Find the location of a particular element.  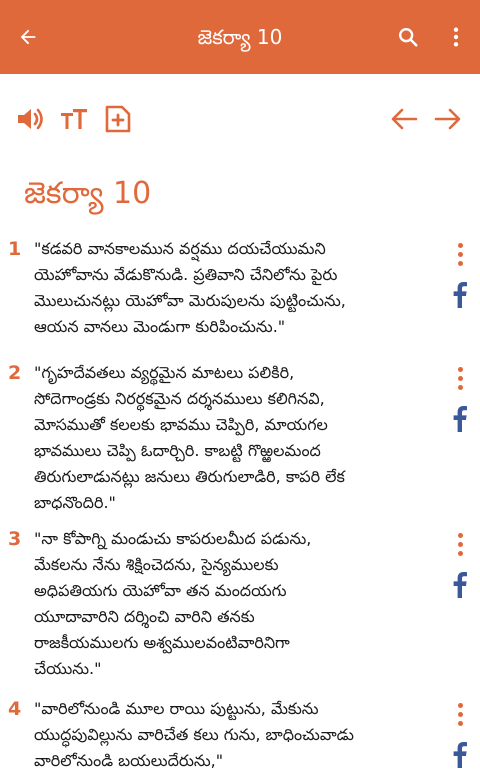

next-chapter-button is located at coordinates (448, 119).